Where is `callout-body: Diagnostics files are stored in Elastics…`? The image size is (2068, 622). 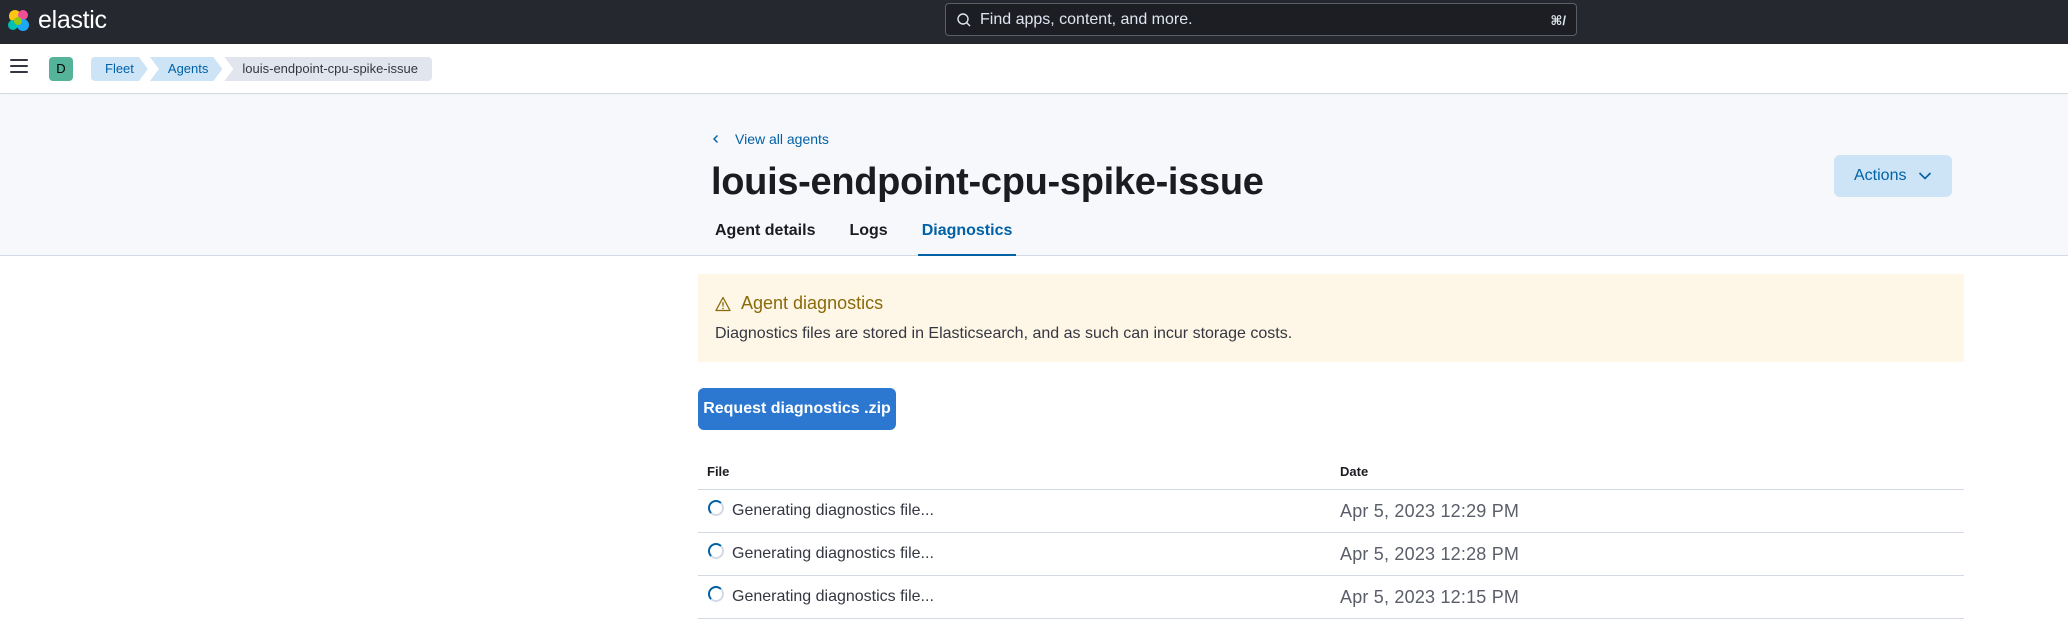
callout-body: Diagnostics files are stored in Elastics… is located at coordinates (1004, 333).